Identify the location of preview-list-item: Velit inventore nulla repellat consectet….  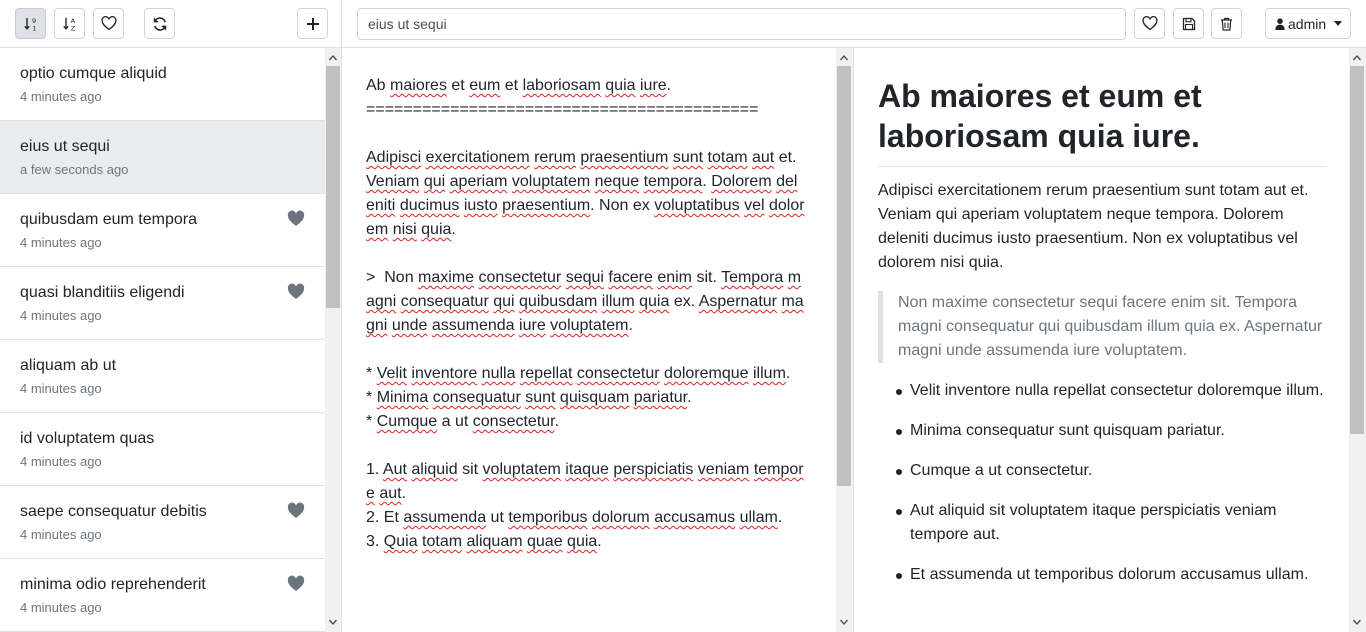
(1102, 391).